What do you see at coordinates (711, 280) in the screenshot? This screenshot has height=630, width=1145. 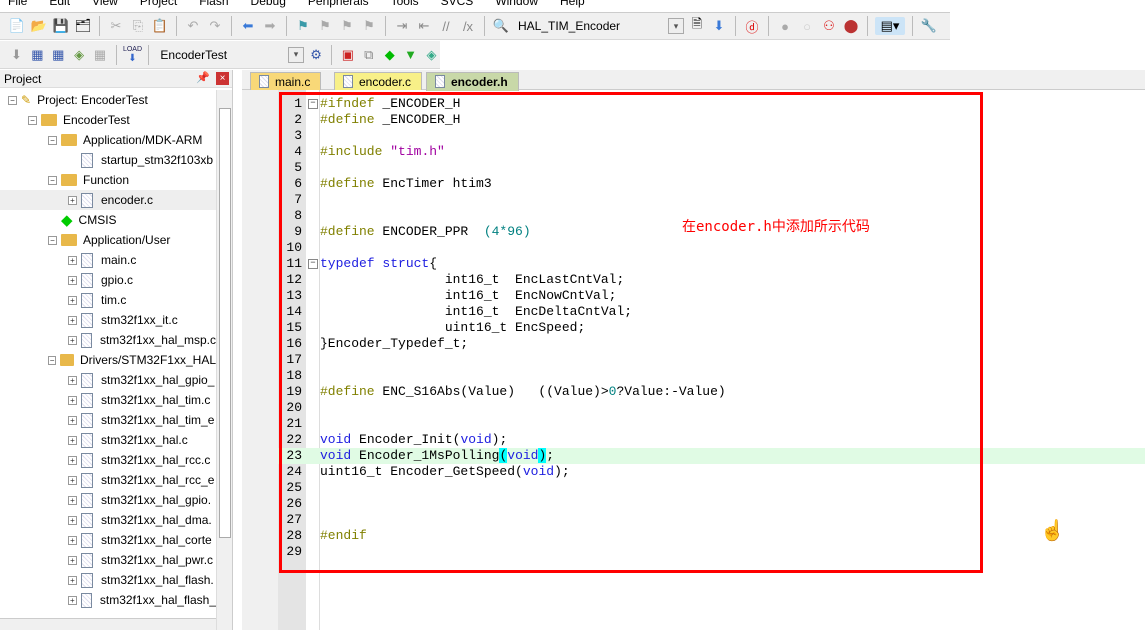 I see `code-line: 12 int16_t EncLastCntVal;` at bounding box center [711, 280].